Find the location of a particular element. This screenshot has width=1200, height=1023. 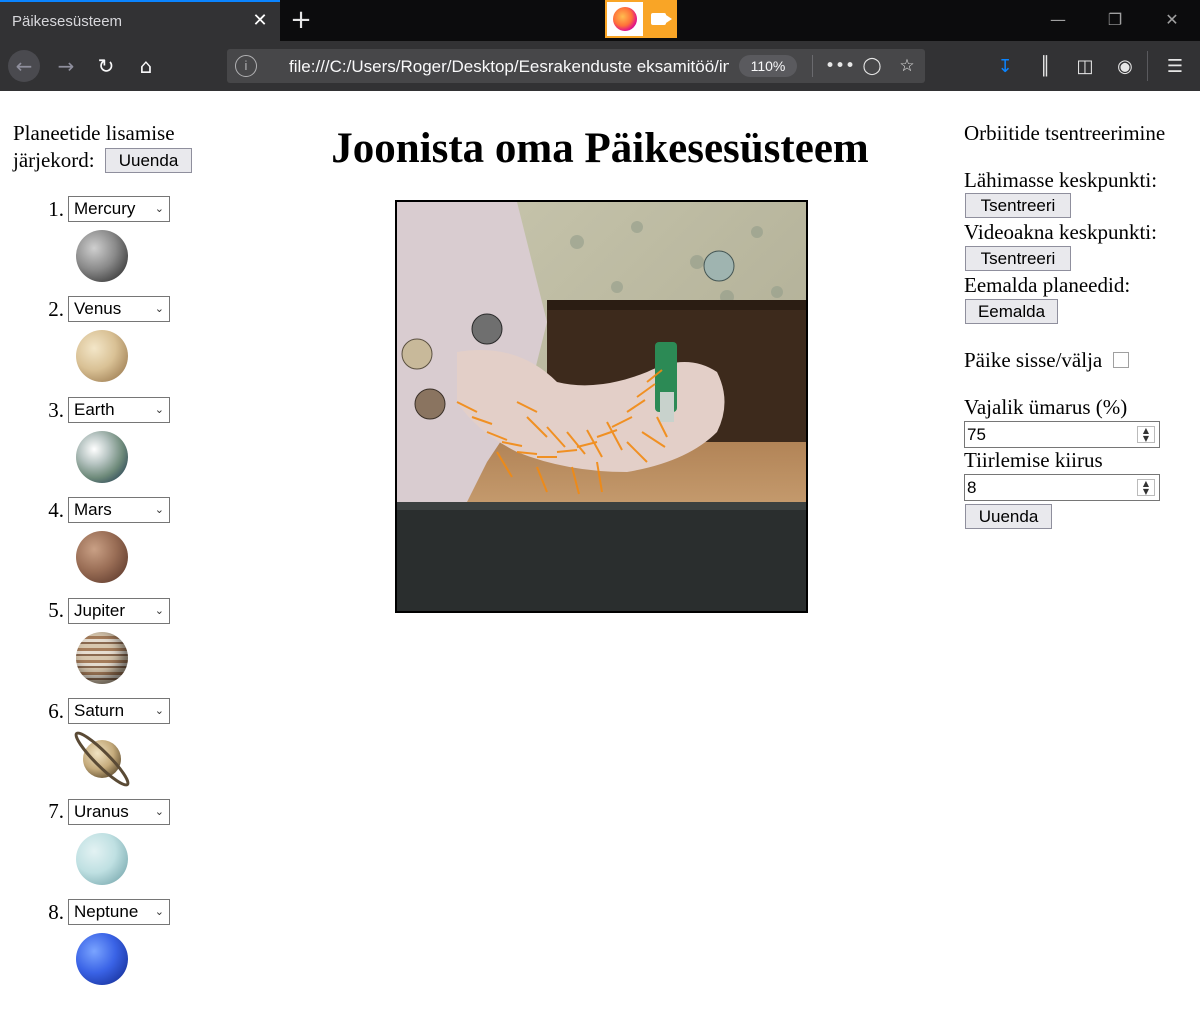

orbit-speed-value: 8 is located at coordinates (972, 487).